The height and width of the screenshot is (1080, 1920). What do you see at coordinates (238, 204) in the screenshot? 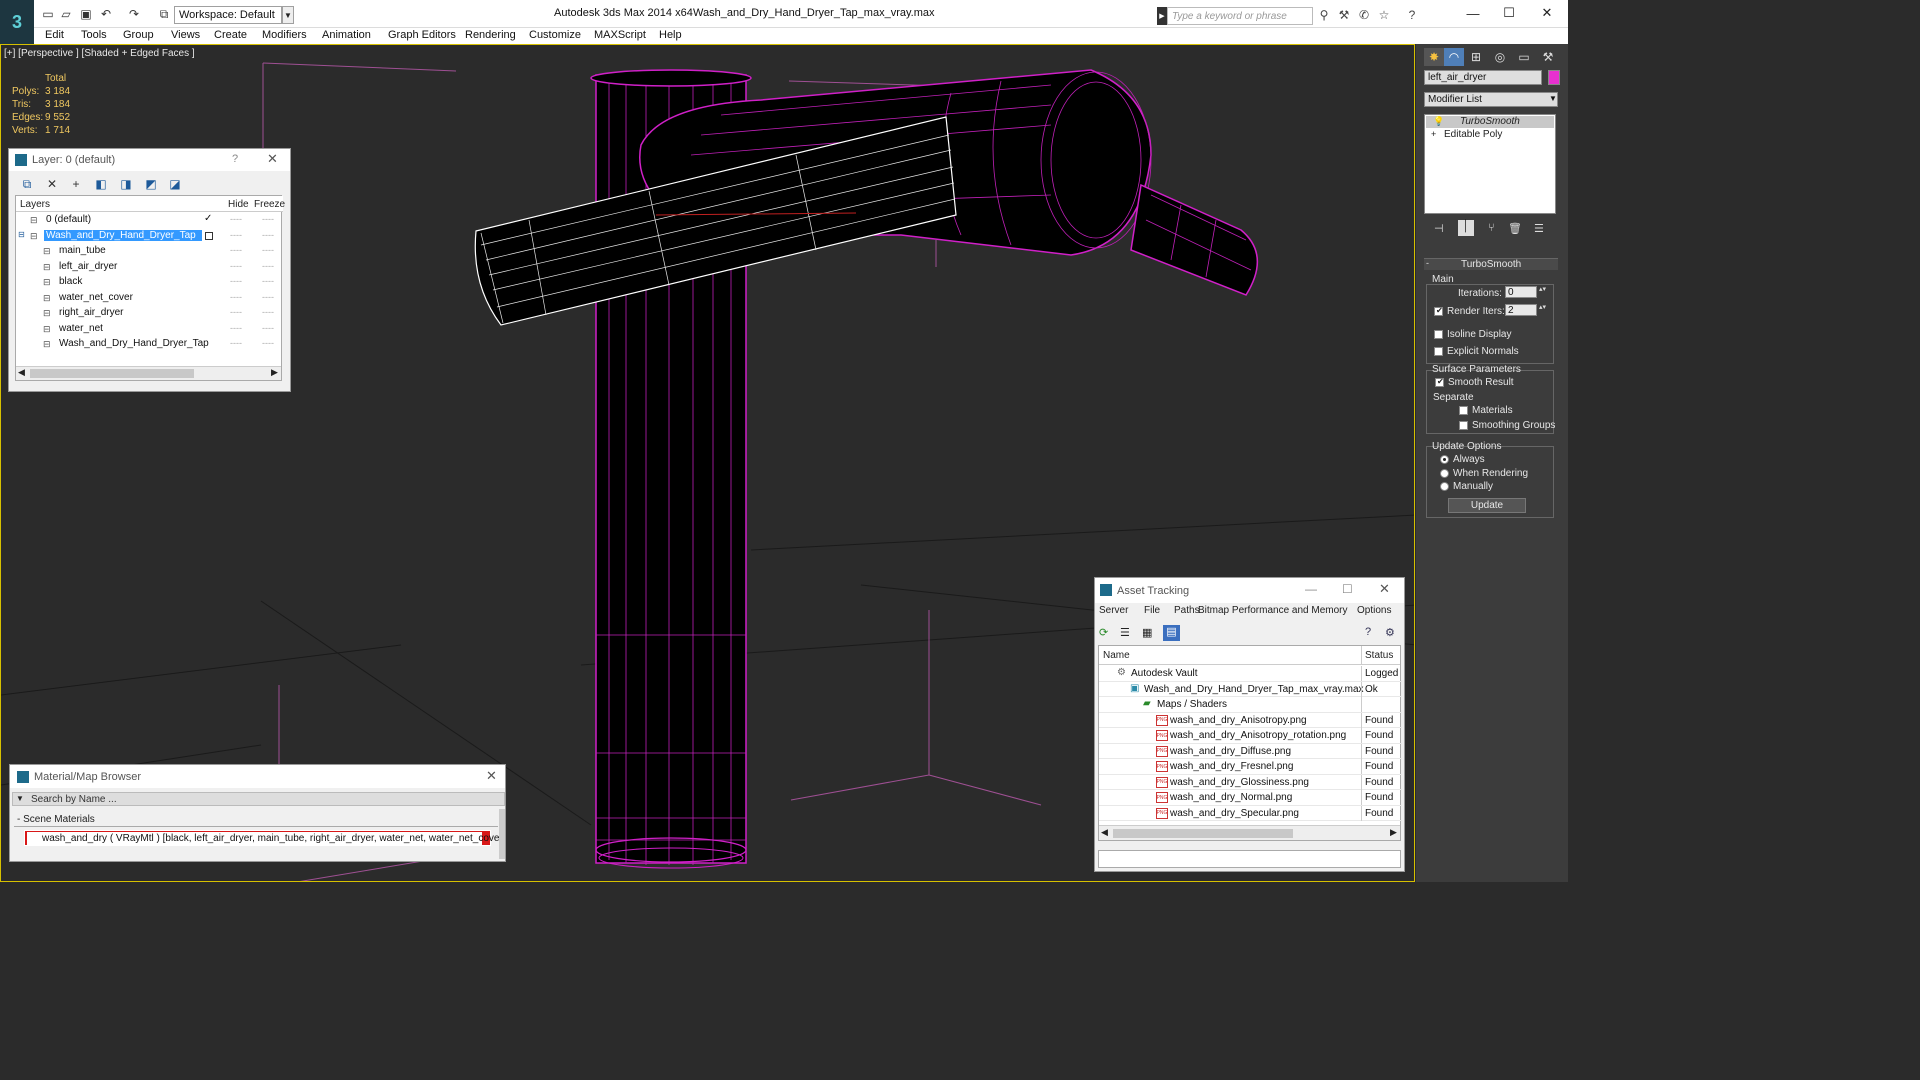
I see `col-hide: Hide` at bounding box center [238, 204].